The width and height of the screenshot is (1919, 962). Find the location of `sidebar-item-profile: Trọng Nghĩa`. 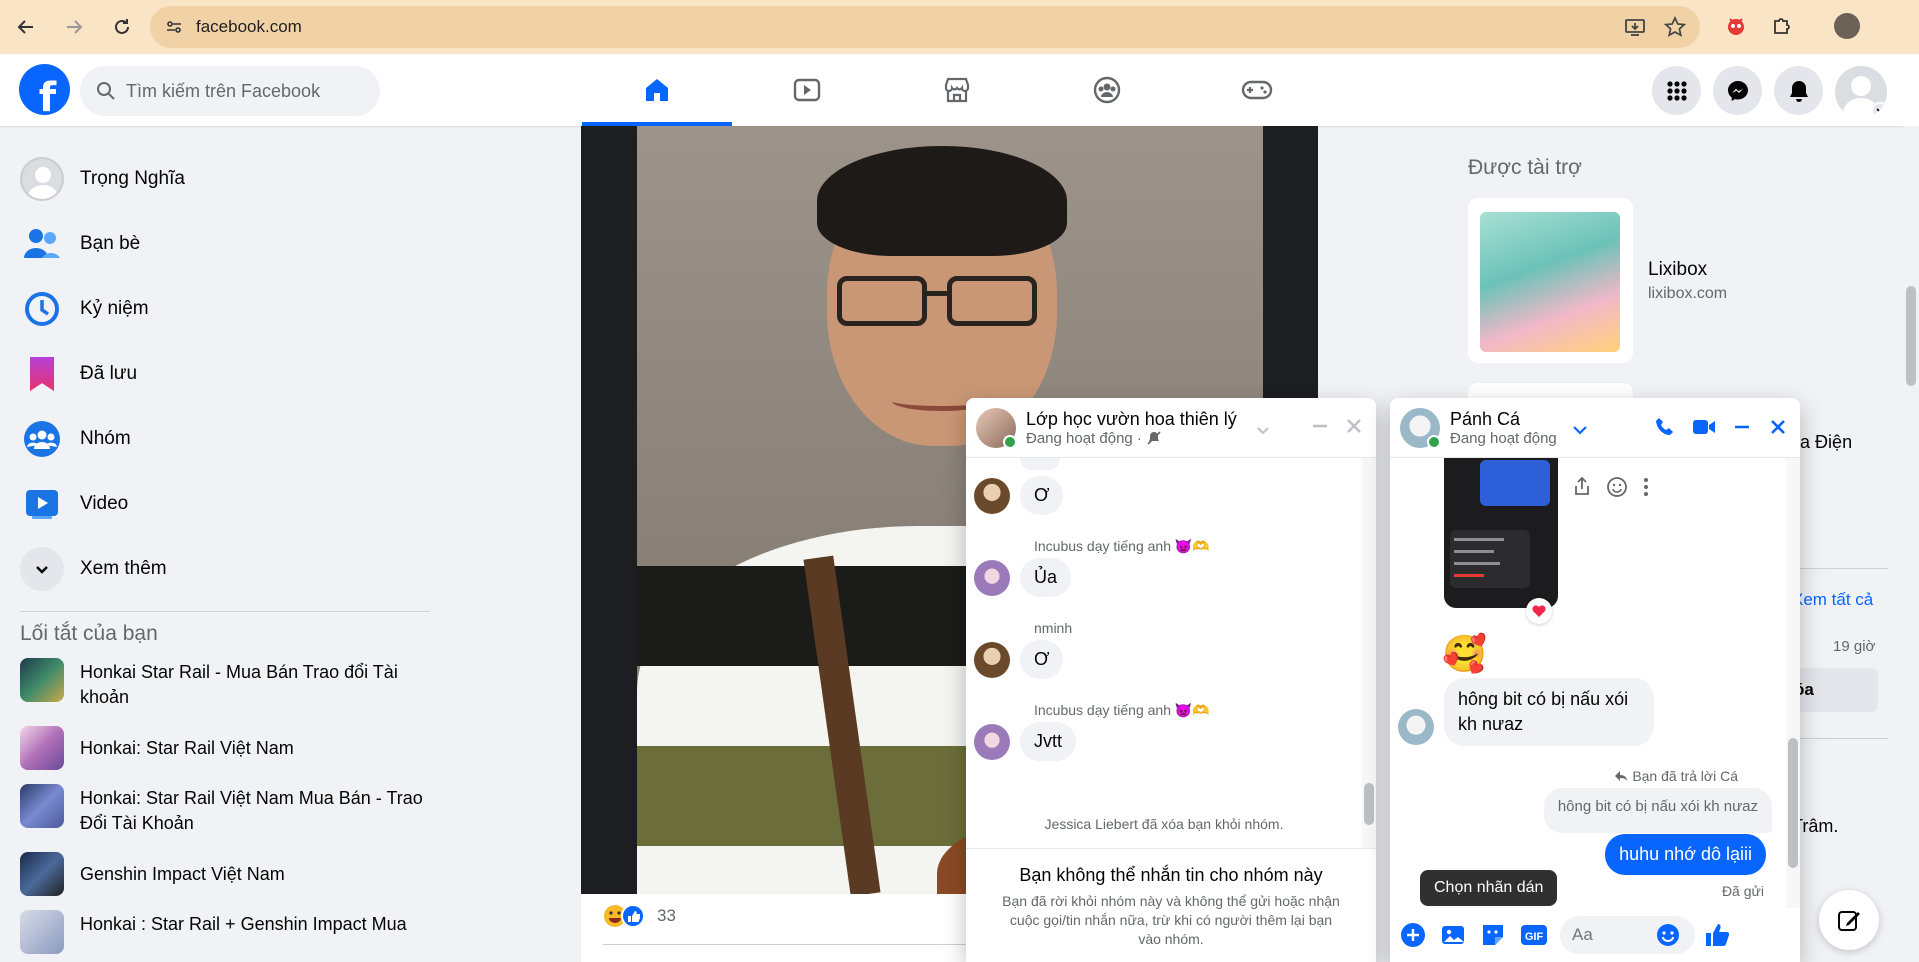

sidebar-item-profile: Trọng Nghĩa is located at coordinates (225, 178).